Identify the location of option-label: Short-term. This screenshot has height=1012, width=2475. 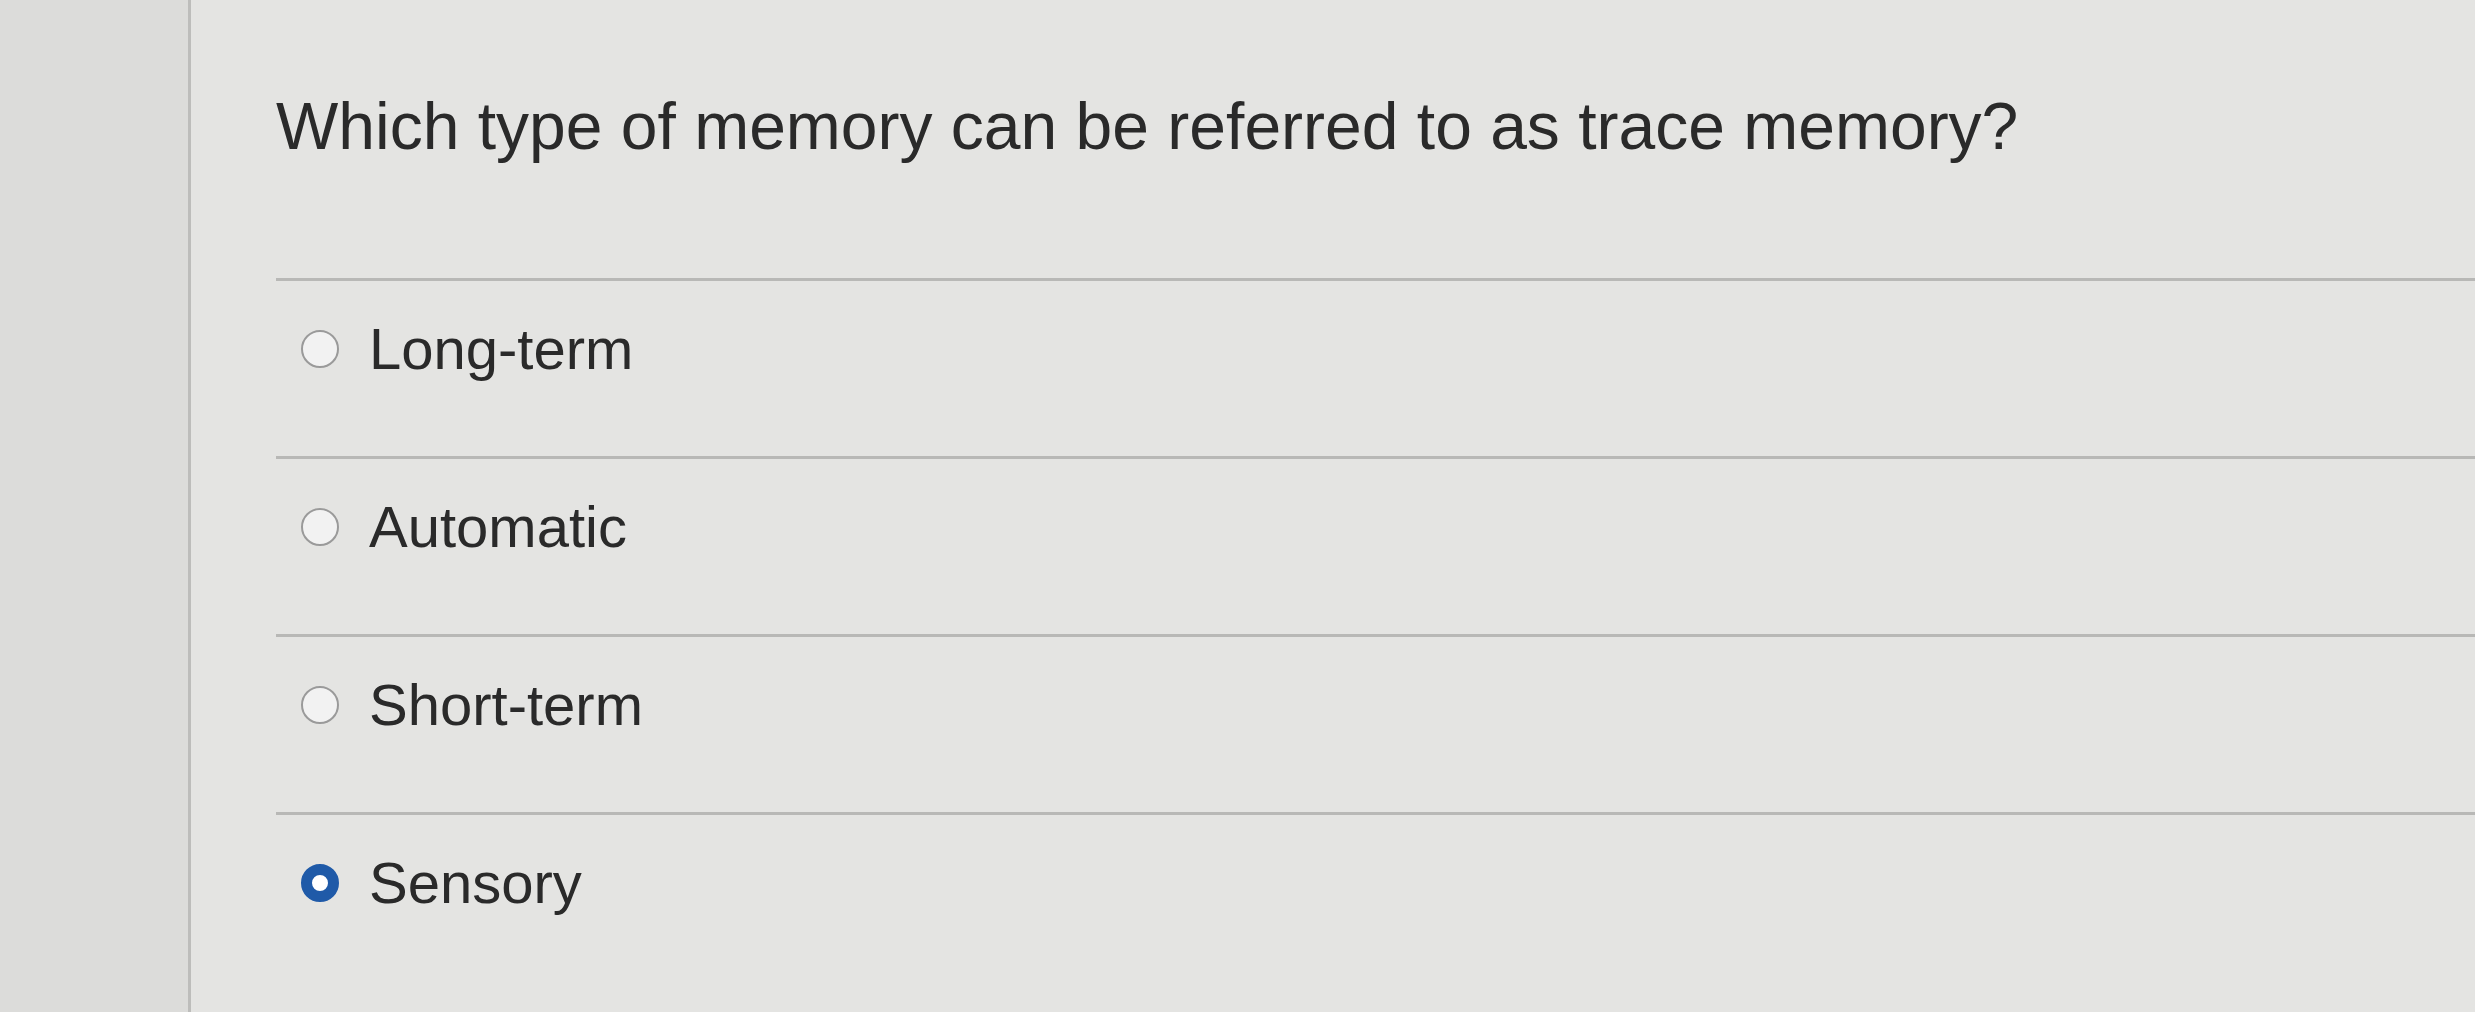
(506, 704).